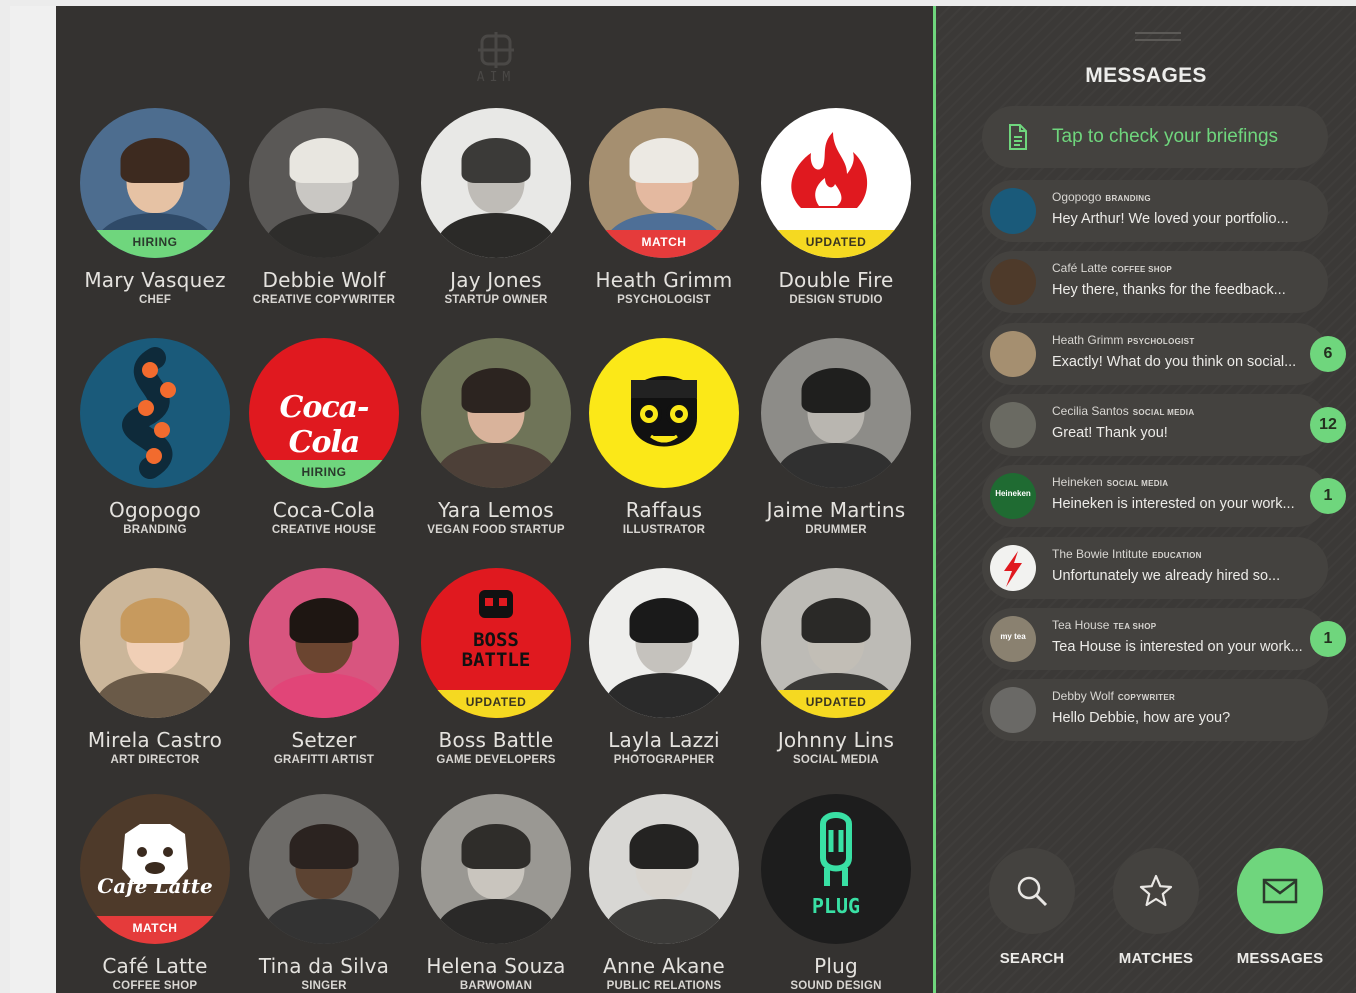  I want to click on profile-name: Jaime Martins, so click(836, 510).